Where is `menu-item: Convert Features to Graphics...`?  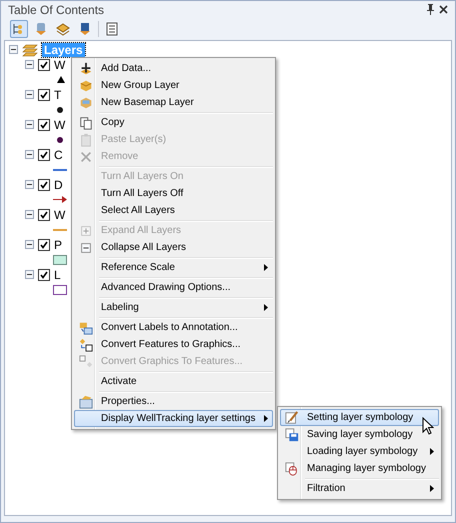 menu-item: Convert Features to Graphics... is located at coordinates (173, 344).